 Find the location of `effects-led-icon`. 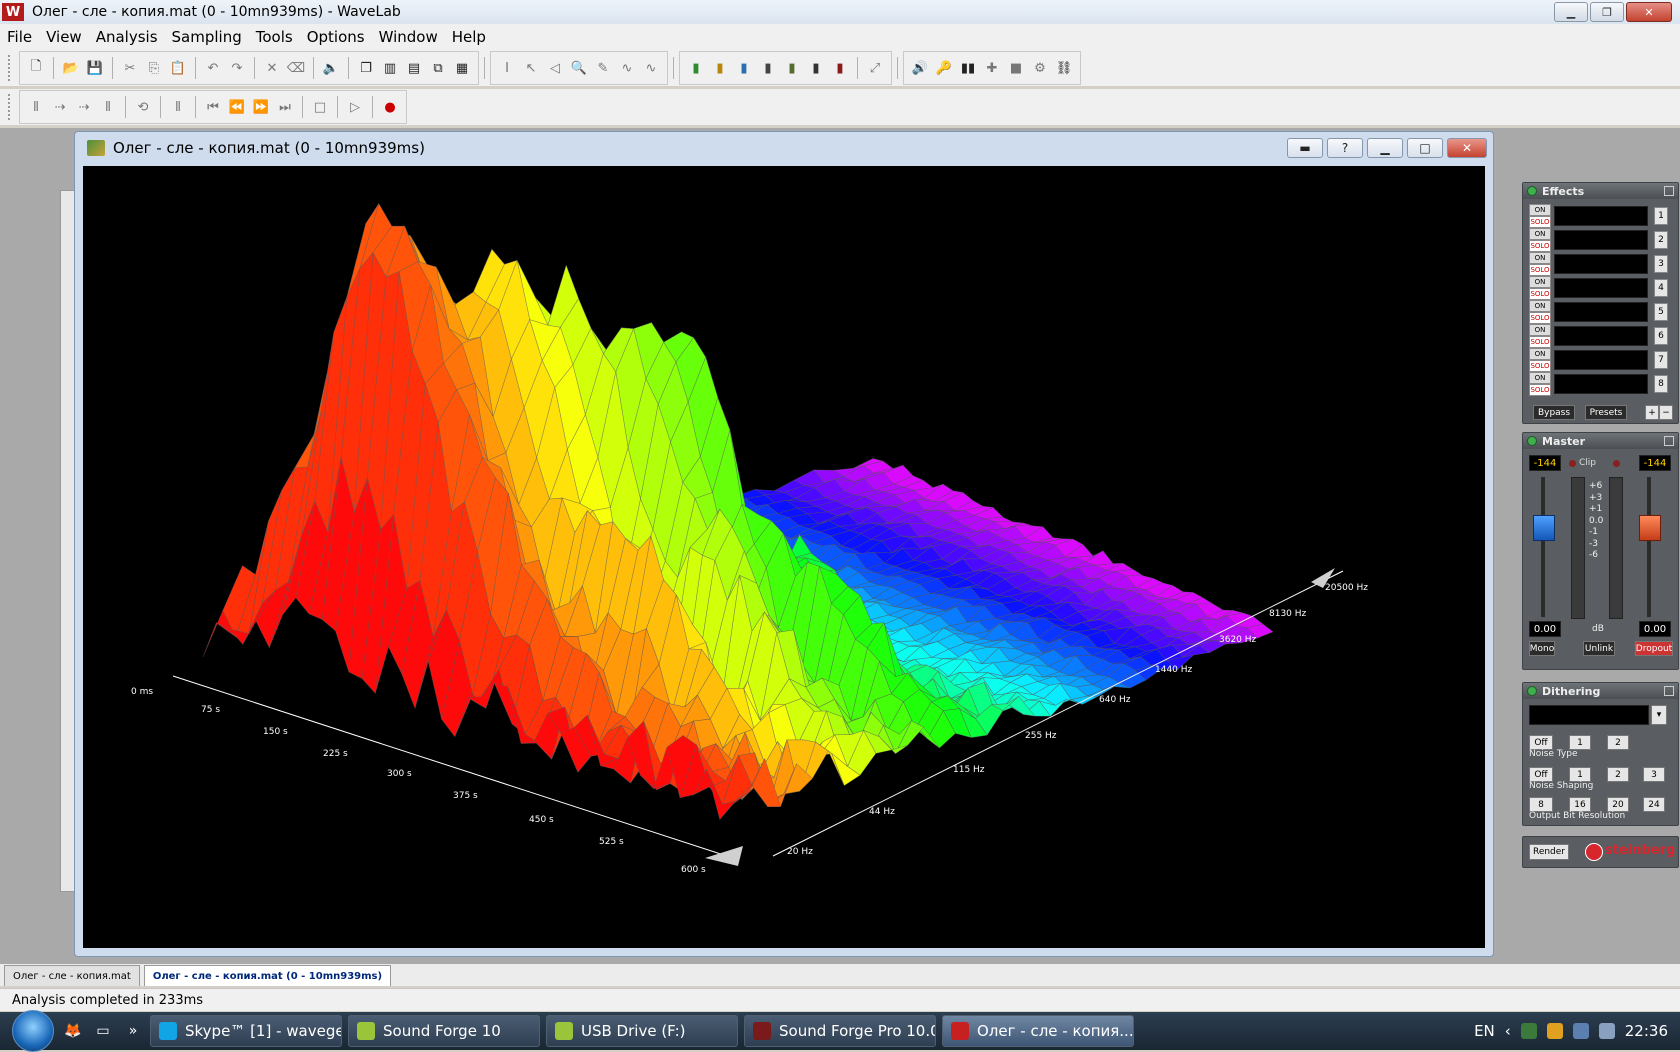

effects-led-icon is located at coordinates (1532, 191).